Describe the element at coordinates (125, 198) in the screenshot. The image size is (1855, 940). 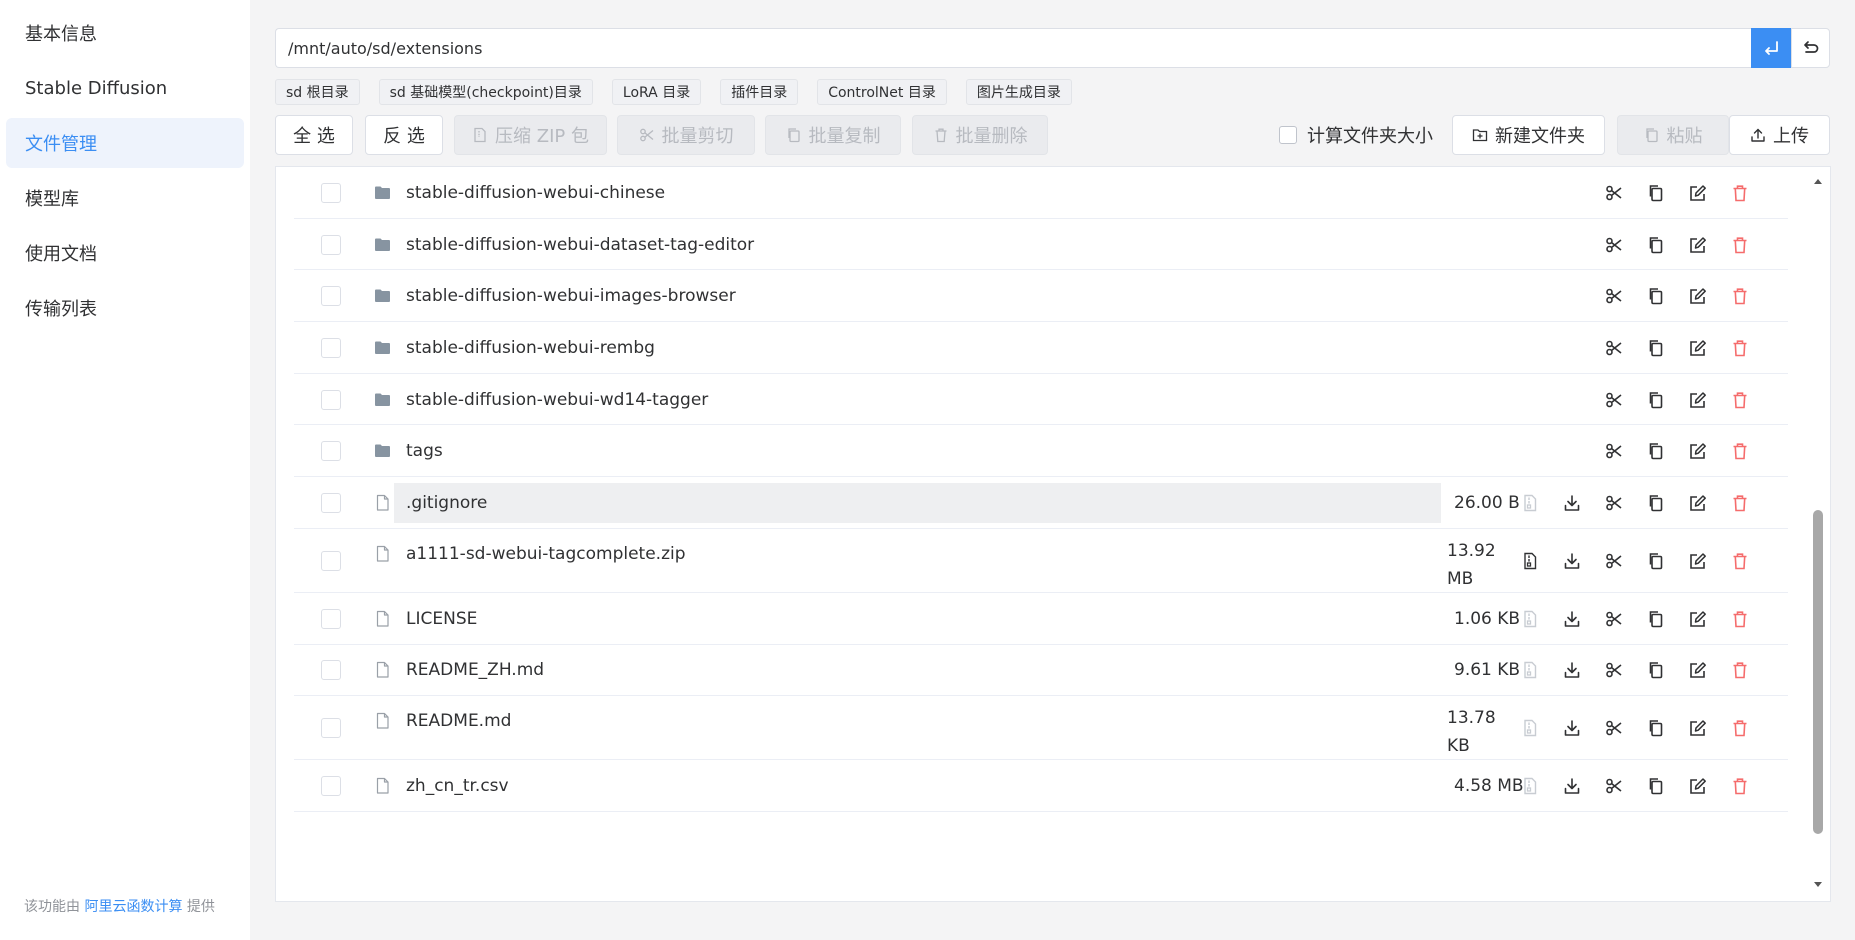
I see `sidebar-item-model-library: 模型库` at that location.